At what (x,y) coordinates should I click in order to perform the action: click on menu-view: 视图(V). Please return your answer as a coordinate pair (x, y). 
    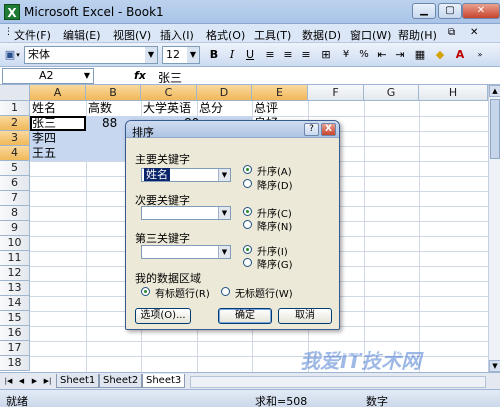
    Looking at the image, I should click on (132, 35).